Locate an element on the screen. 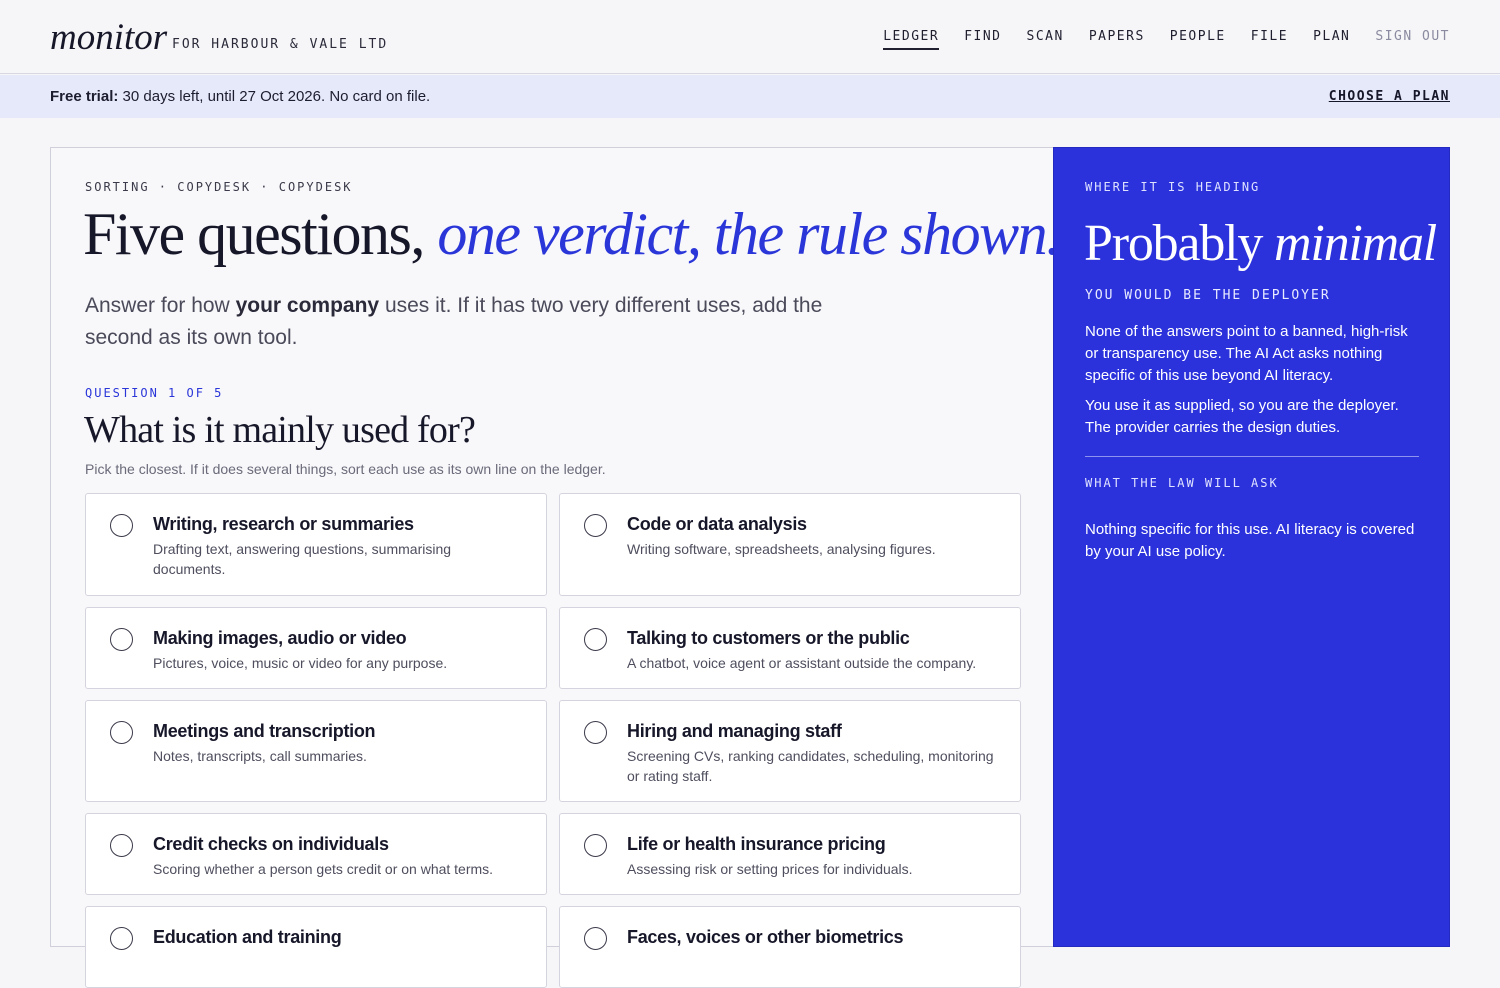 The image size is (1500, 988). nav-file: FILE is located at coordinates (1269, 39).